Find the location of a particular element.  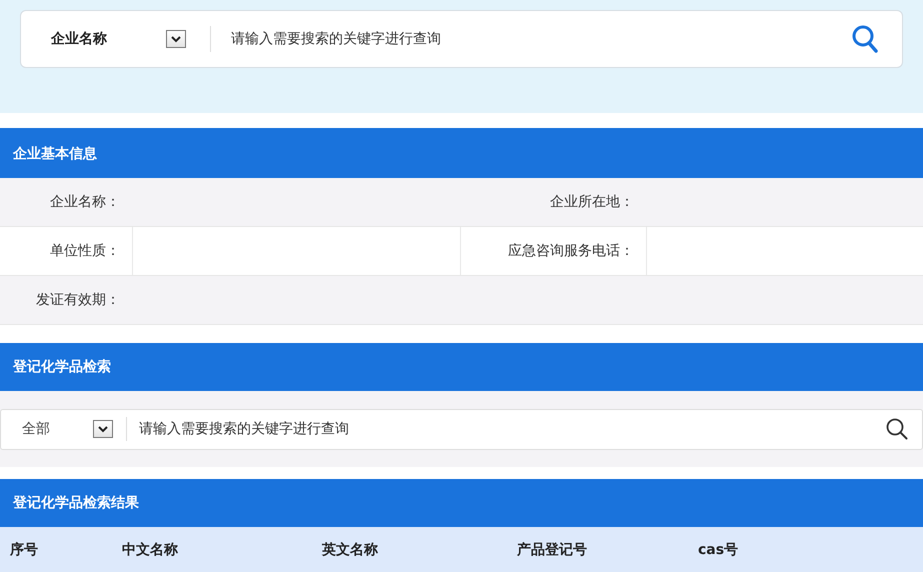

field-label: 单位性质： is located at coordinates (85, 251).